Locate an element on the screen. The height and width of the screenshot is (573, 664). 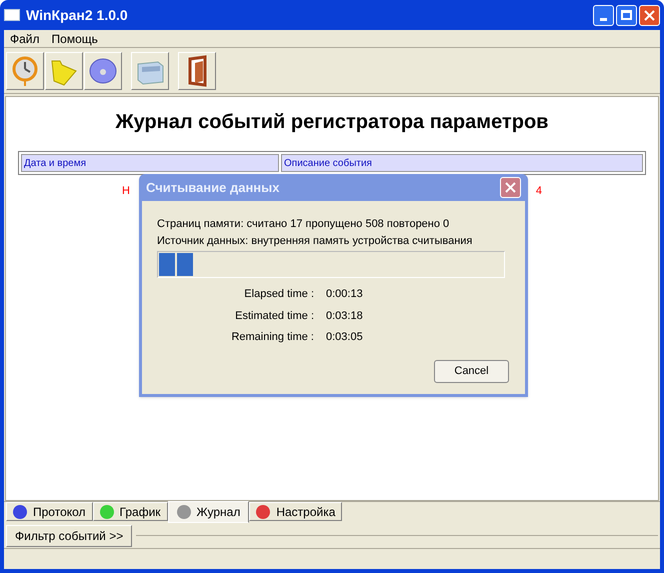
tab: График is located at coordinates (130, 511).